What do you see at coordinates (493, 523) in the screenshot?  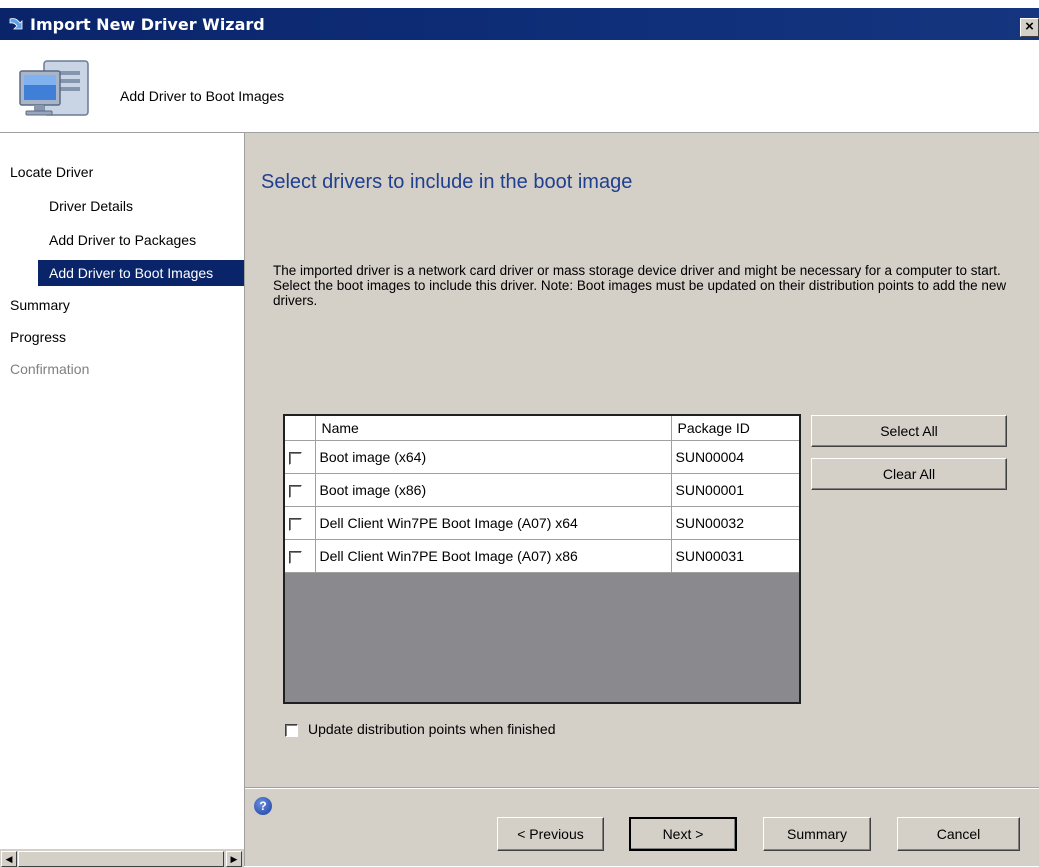 I see `row-name: Dell Client Win7PE Boot Image (A07) x64` at bounding box center [493, 523].